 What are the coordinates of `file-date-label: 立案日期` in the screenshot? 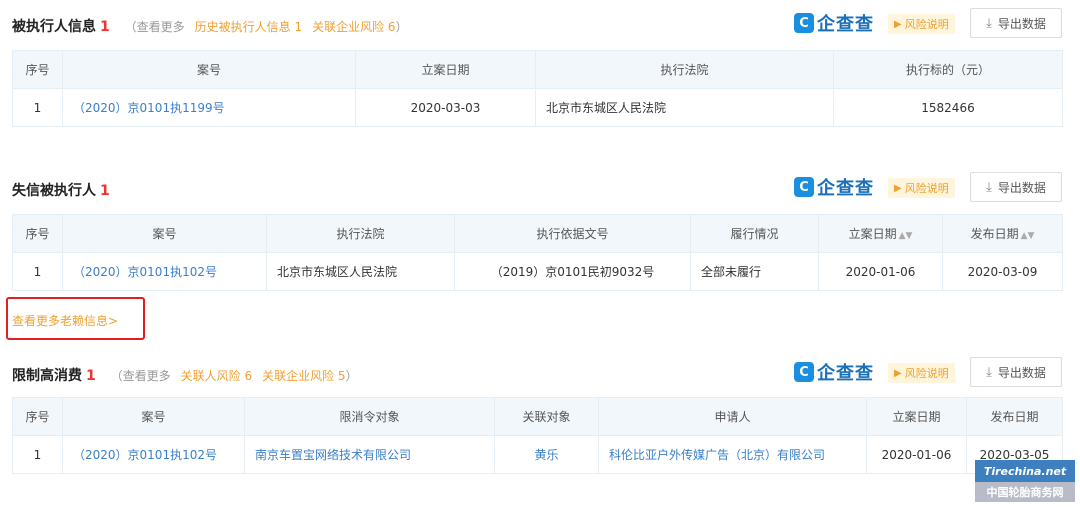 It's located at (872, 234).